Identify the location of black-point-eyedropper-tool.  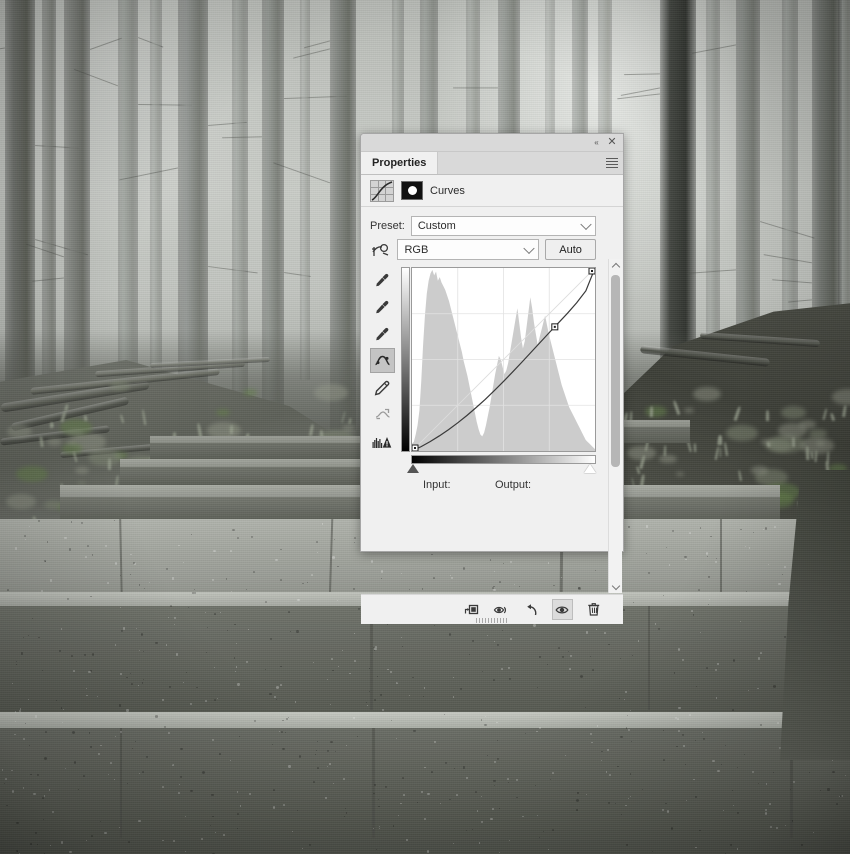
(382, 279).